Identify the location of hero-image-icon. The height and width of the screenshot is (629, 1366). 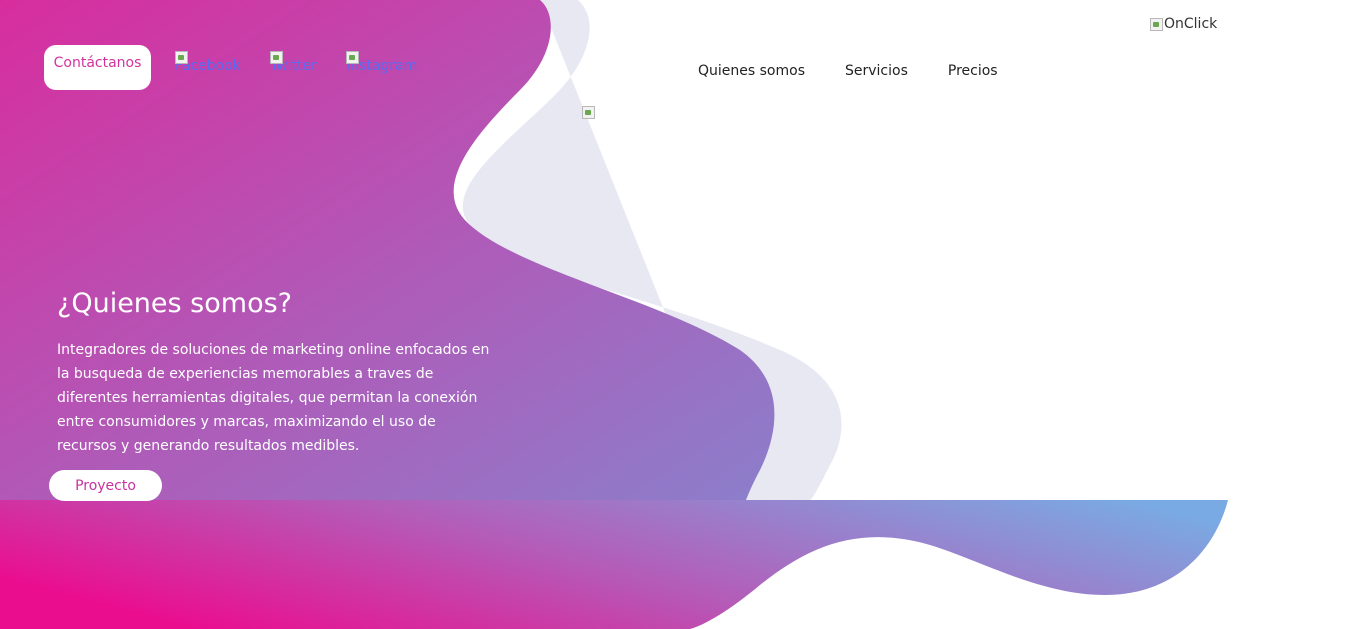
(588, 112).